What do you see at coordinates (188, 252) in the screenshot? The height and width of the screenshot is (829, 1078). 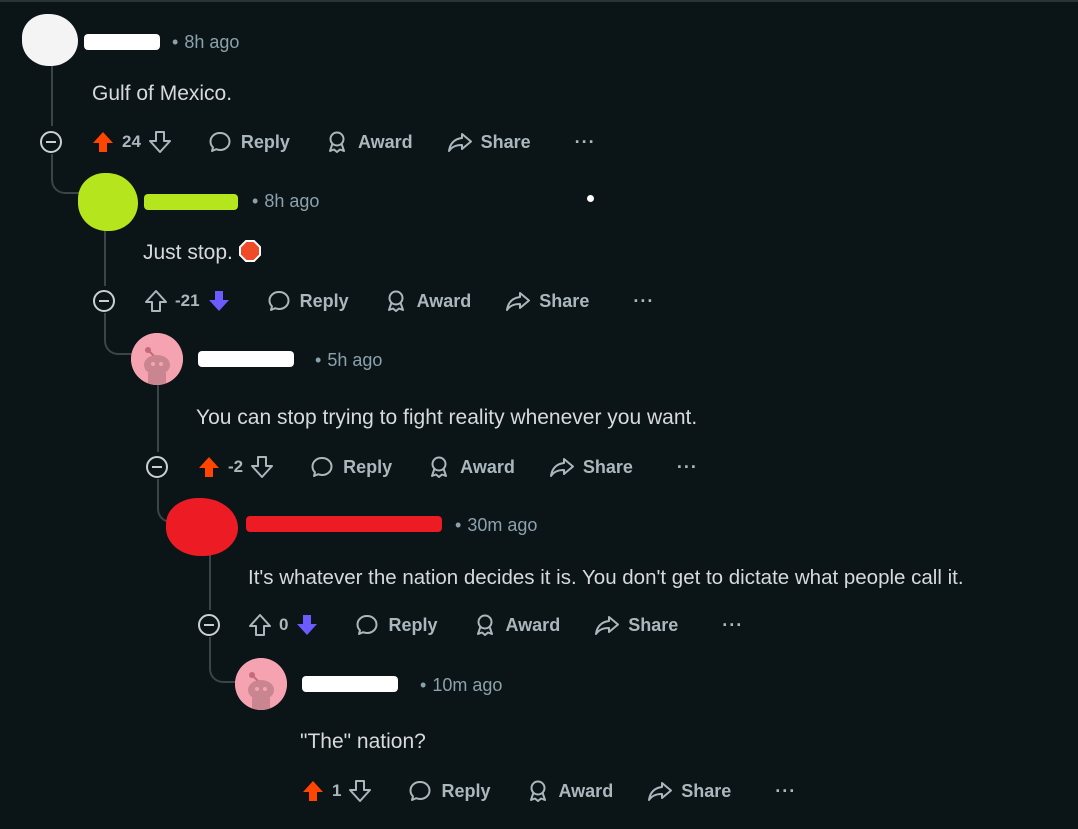 I see `comment-body-text: Just stop.` at bounding box center [188, 252].